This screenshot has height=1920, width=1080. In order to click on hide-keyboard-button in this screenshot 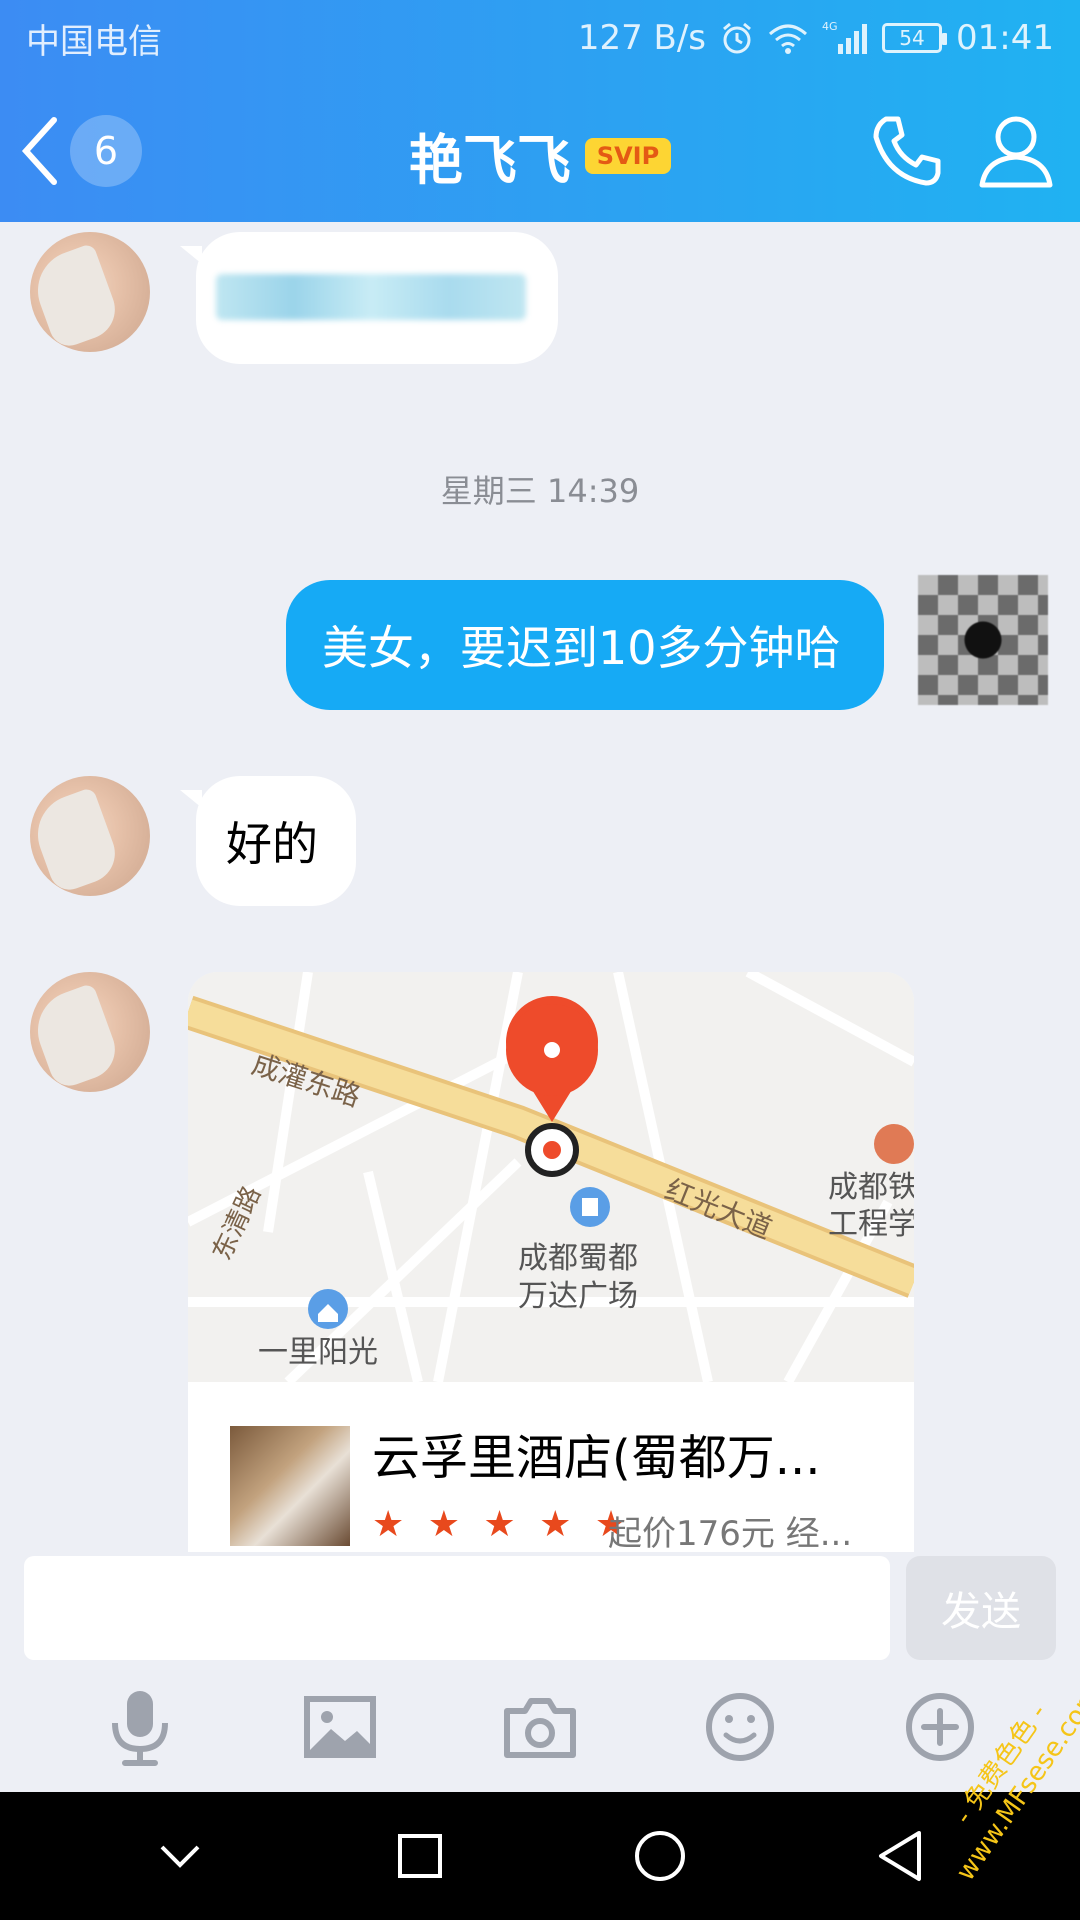, I will do `click(180, 1856)`.